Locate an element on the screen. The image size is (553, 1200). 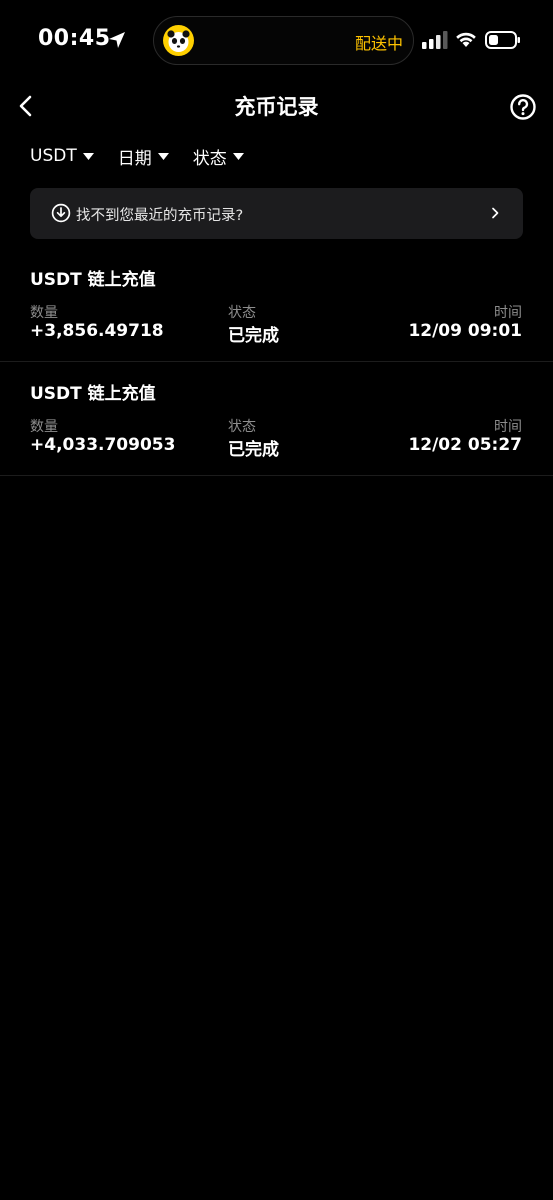
filter-bar: USDT 日期 状态 is located at coordinates (149, 156).